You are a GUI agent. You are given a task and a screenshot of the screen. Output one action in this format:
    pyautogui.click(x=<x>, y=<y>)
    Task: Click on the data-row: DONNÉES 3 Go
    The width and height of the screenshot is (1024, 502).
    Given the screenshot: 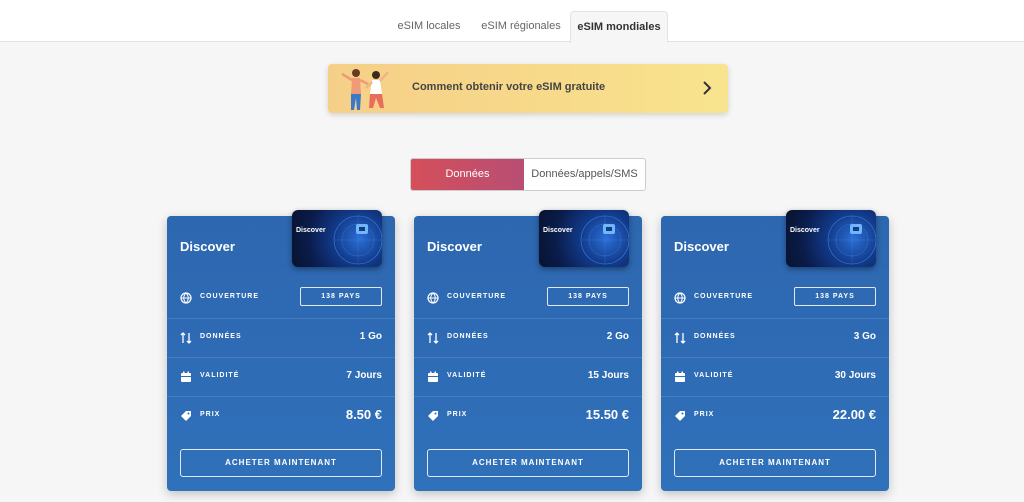 What is the action you would take?
    pyautogui.click(x=775, y=337)
    